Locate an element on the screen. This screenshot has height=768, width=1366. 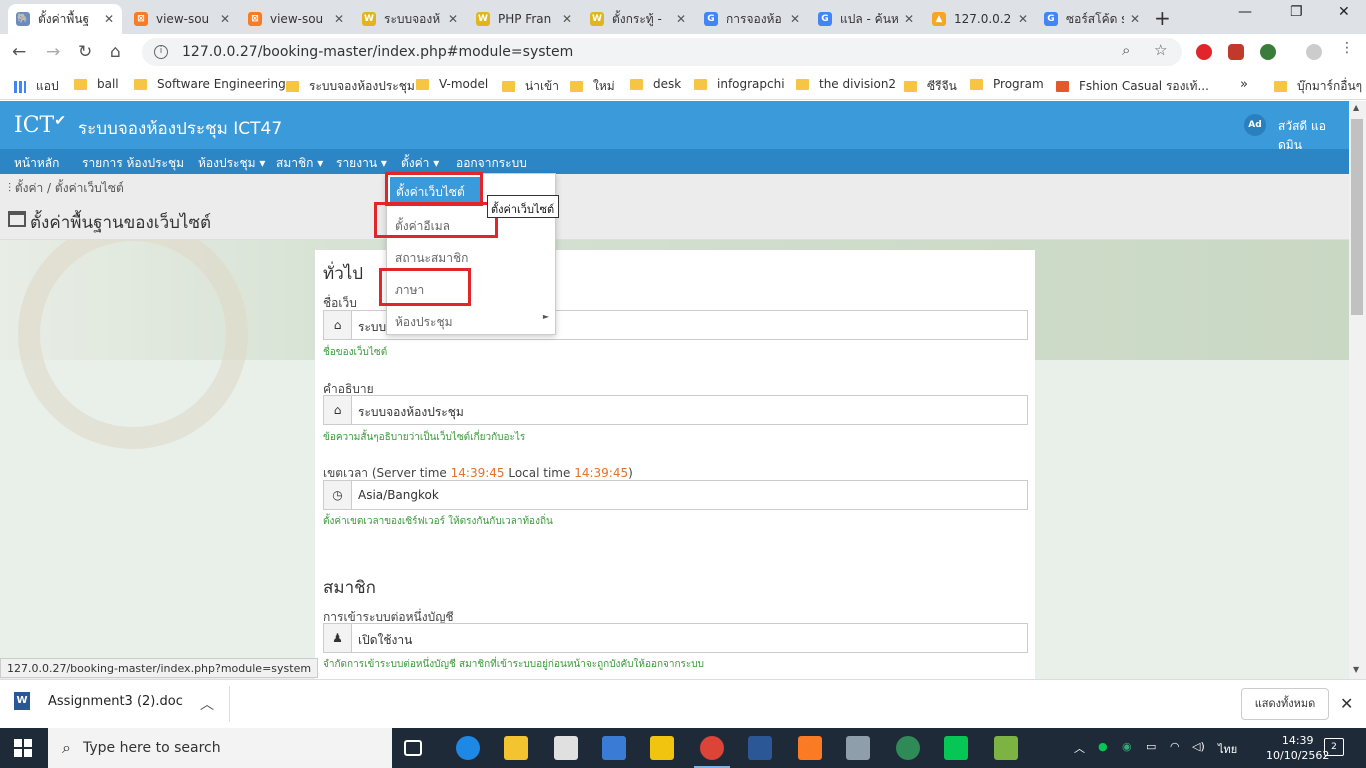
new-tab-icon: + is located at coordinates (1162, 18).